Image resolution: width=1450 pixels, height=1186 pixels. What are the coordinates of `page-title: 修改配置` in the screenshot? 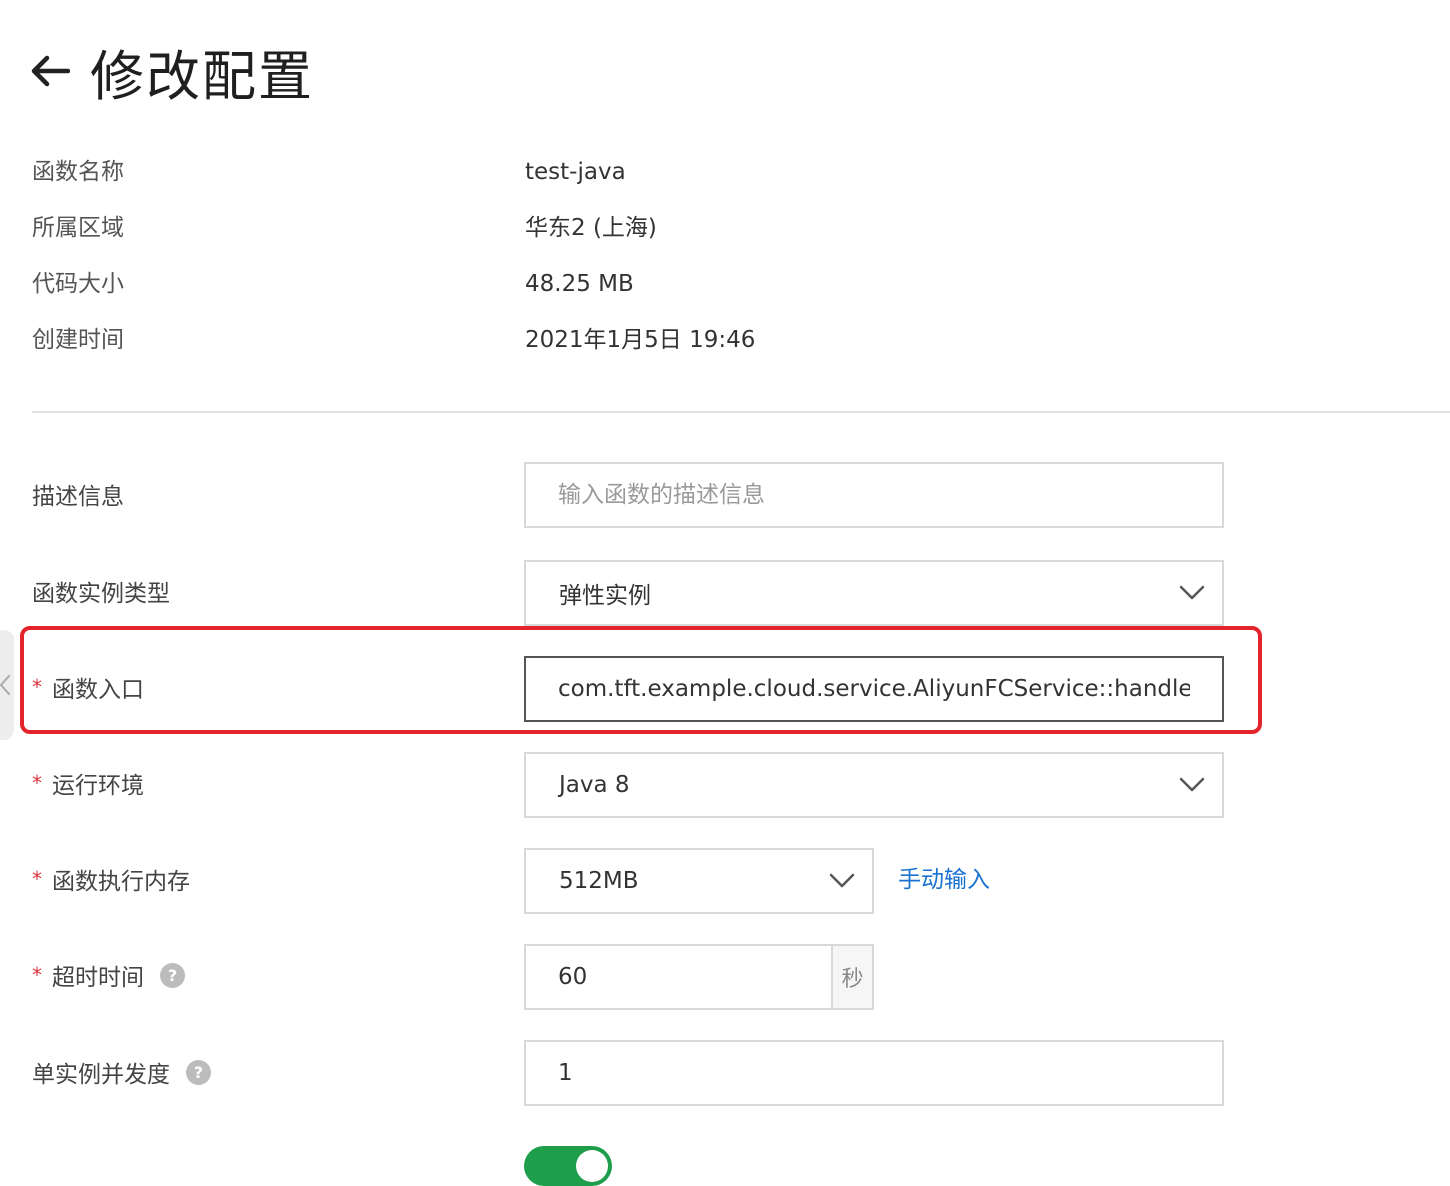 It's located at (202, 76).